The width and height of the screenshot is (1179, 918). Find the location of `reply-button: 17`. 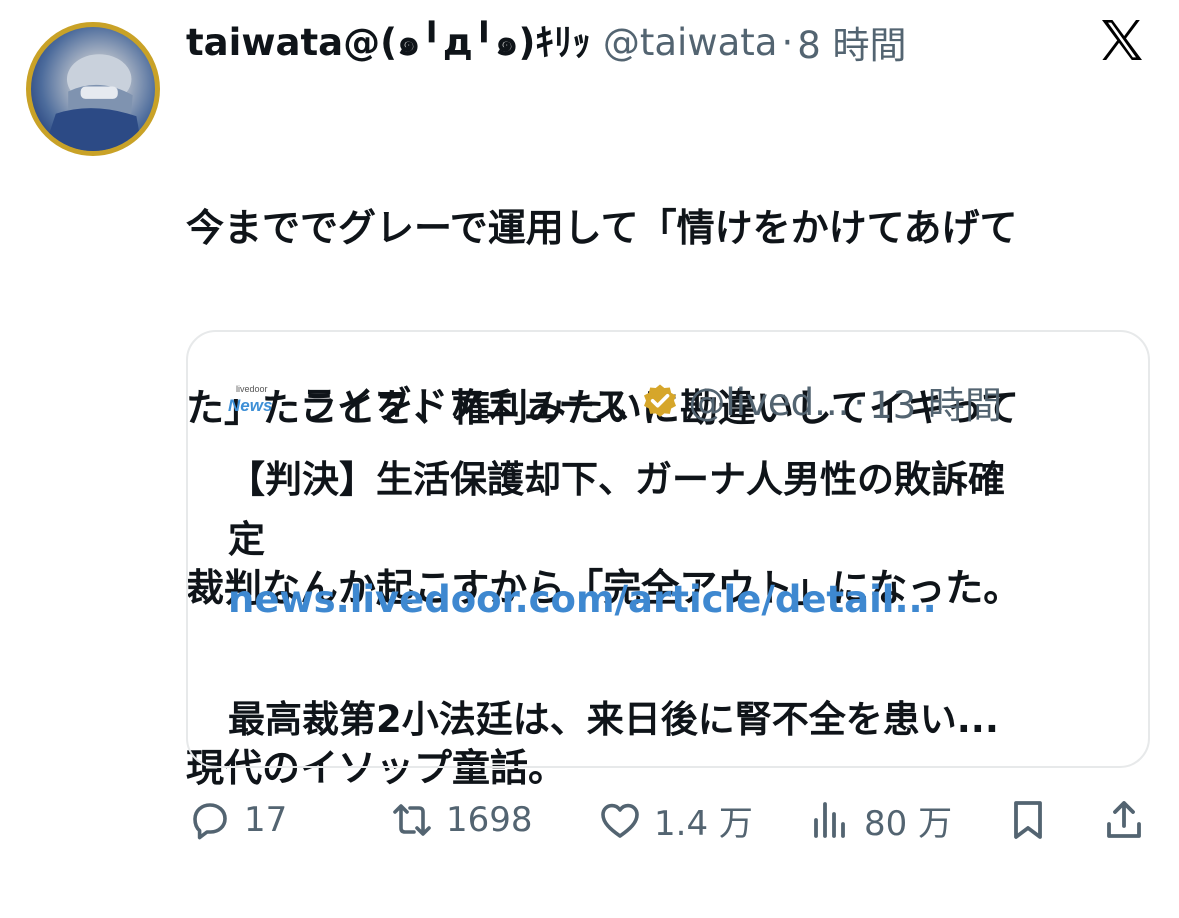

reply-button: 17 is located at coordinates (236, 820).